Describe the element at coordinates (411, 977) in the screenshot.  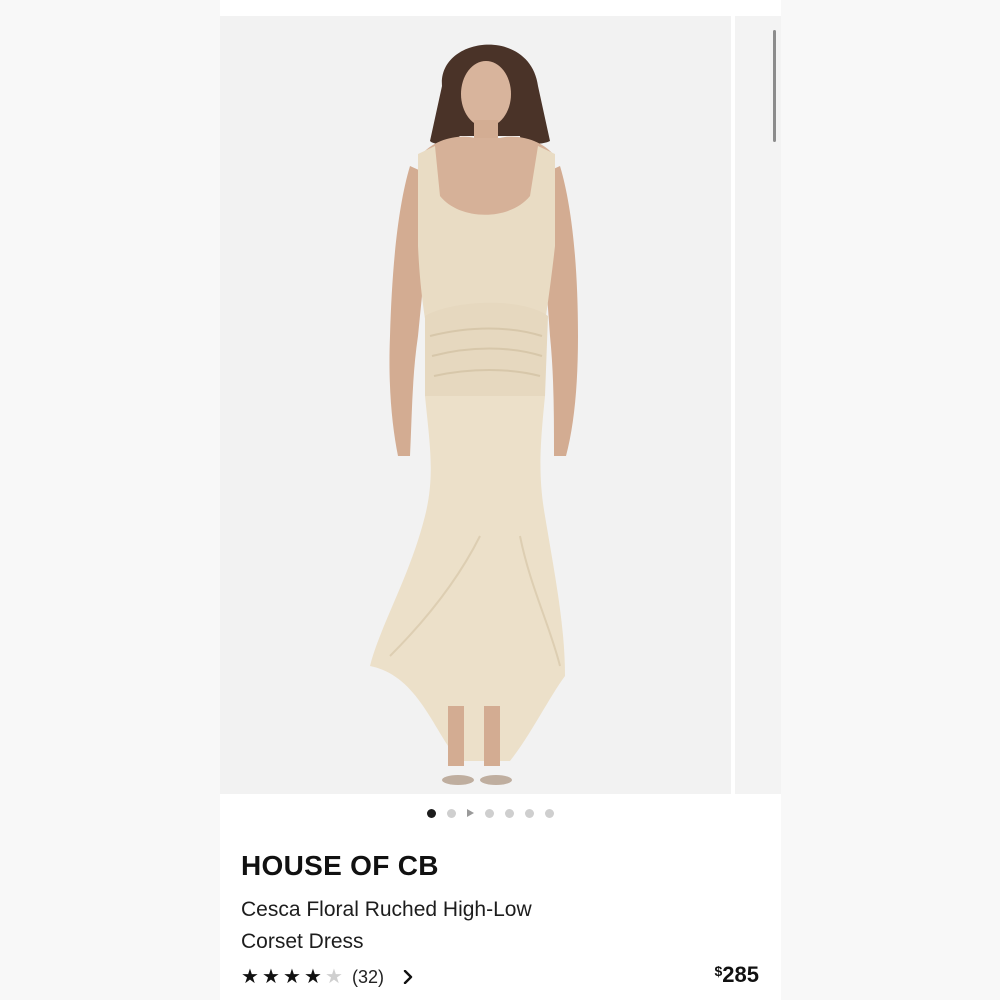
I see `chevron-right-icon` at that location.